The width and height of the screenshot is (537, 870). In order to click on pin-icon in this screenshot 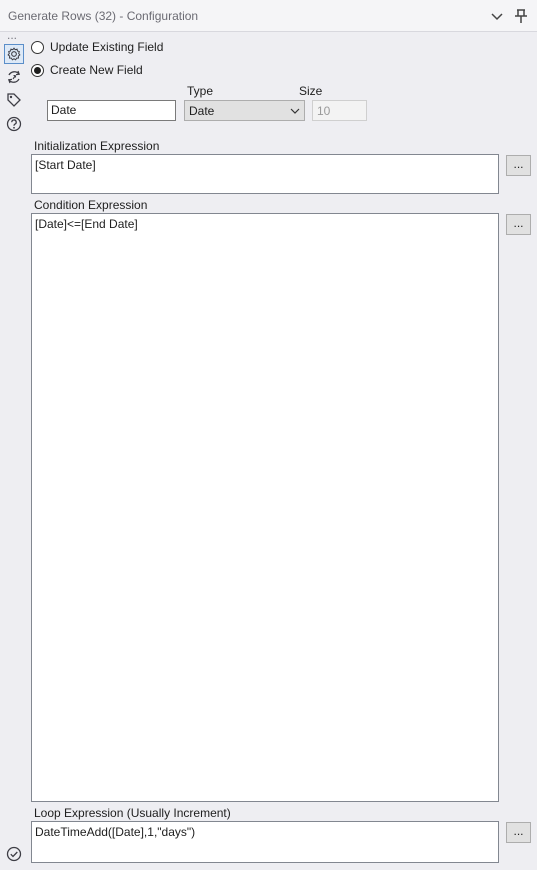, I will do `click(521, 16)`.